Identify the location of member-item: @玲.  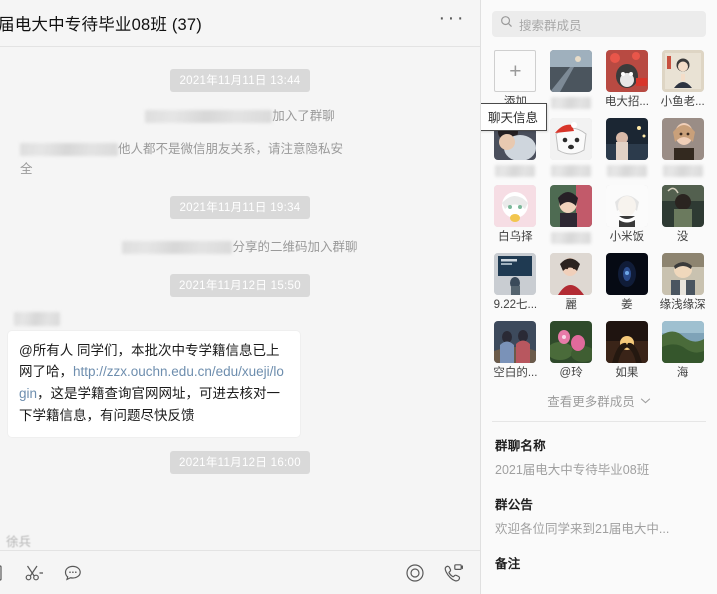
(571, 350).